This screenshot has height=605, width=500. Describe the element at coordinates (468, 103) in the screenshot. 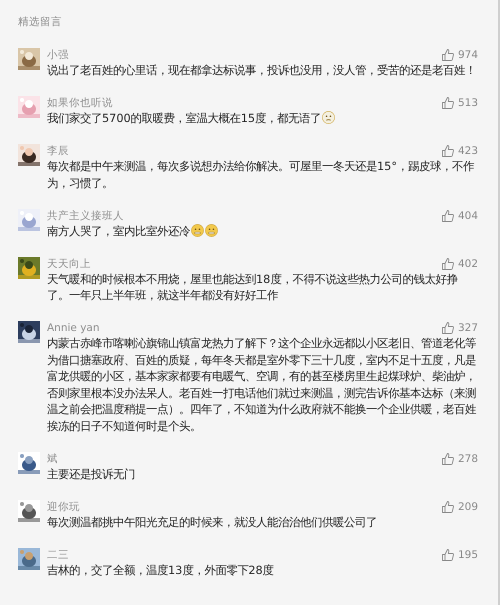

I see `like-count: 513` at that location.